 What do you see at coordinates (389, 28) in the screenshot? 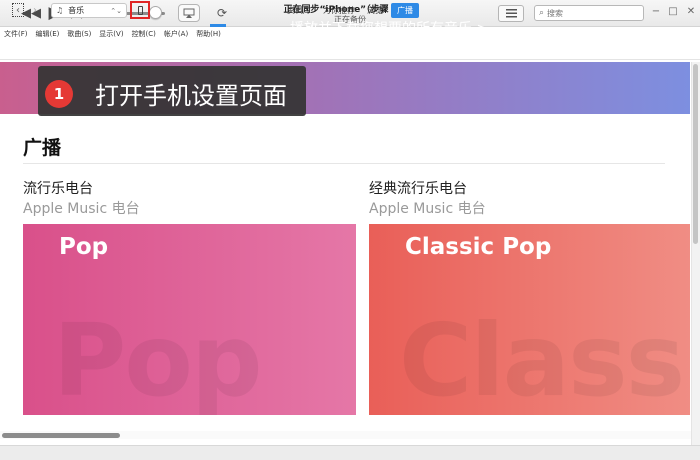
I see `banner-link: 播放并下载您想要的所有音乐 >` at bounding box center [389, 28].